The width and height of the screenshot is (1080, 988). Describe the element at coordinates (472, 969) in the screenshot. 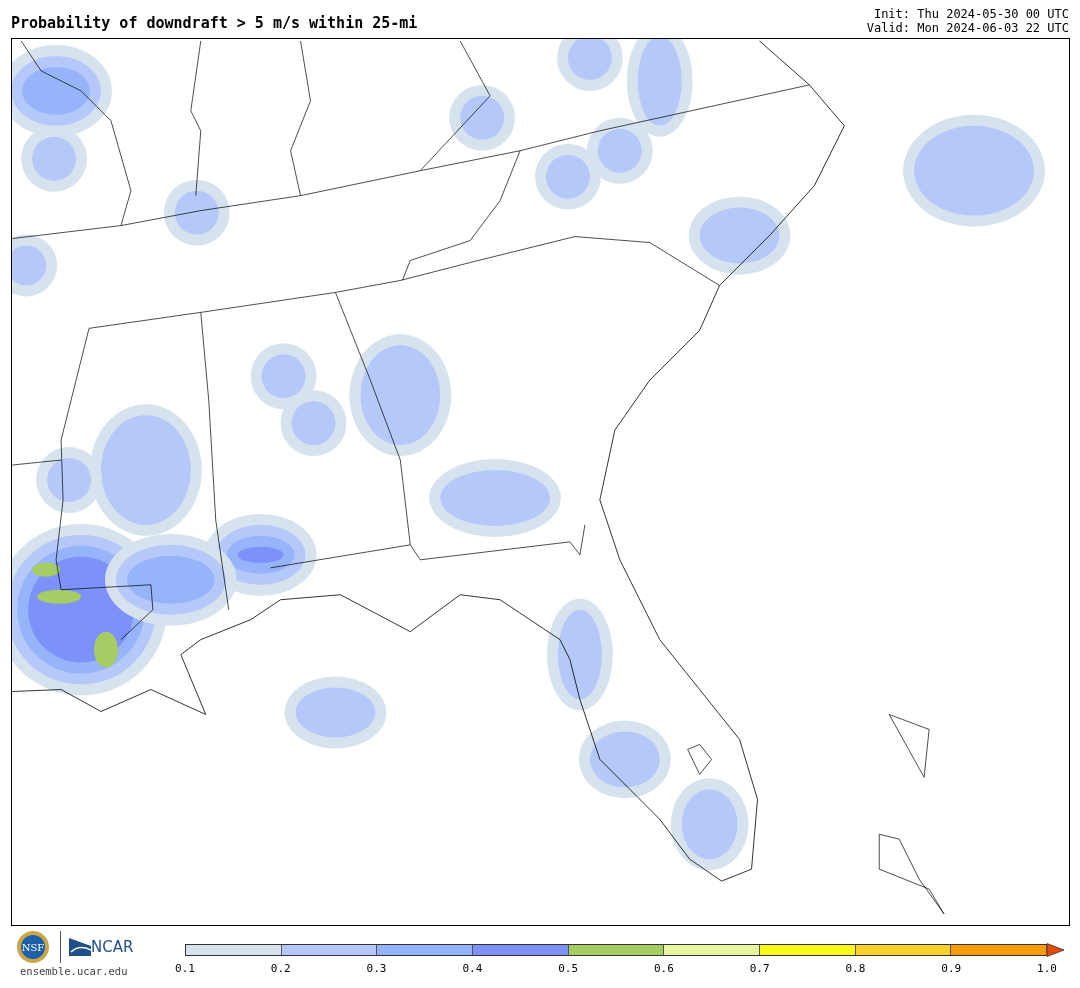

I see `tick-label: 0.4` at that location.